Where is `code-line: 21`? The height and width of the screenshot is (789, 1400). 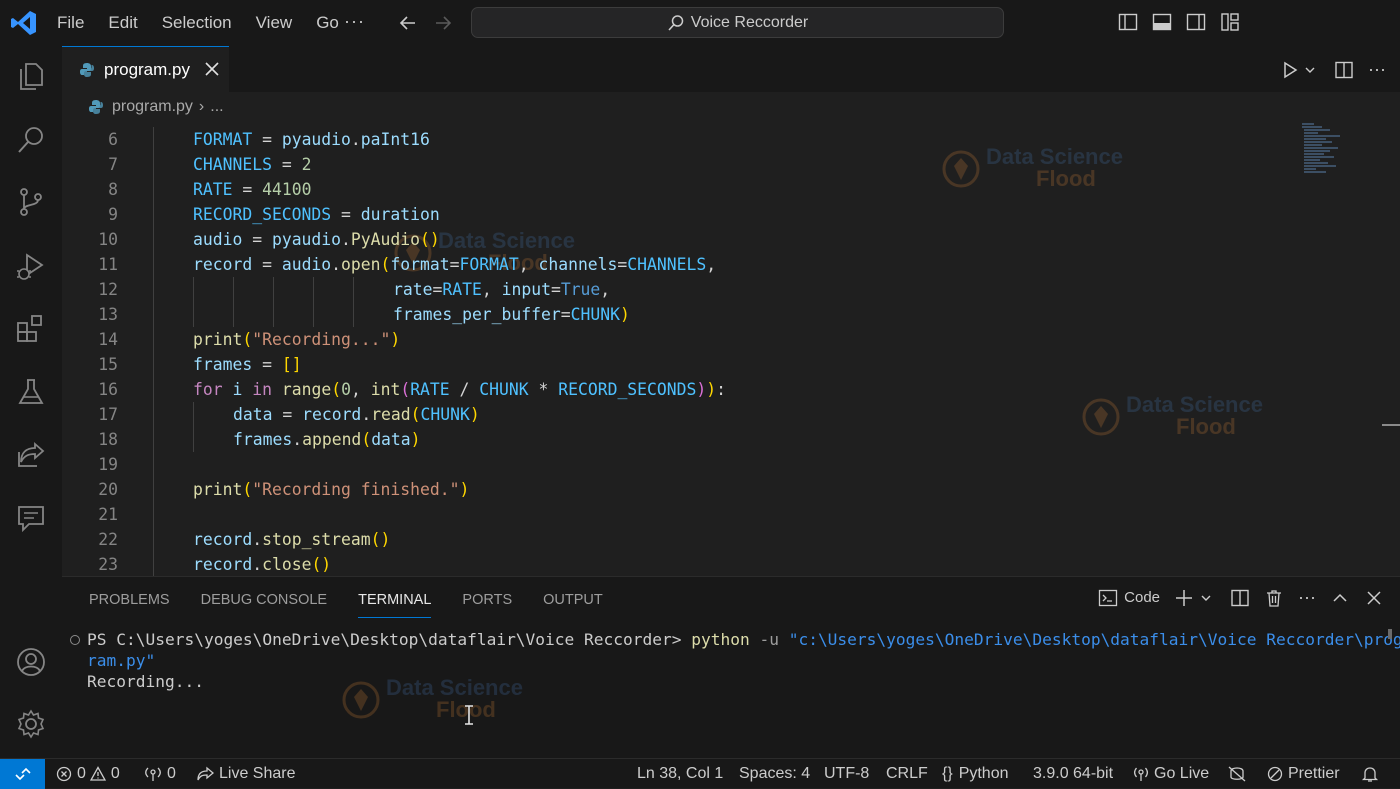
code-line: 21 is located at coordinates (677, 514).